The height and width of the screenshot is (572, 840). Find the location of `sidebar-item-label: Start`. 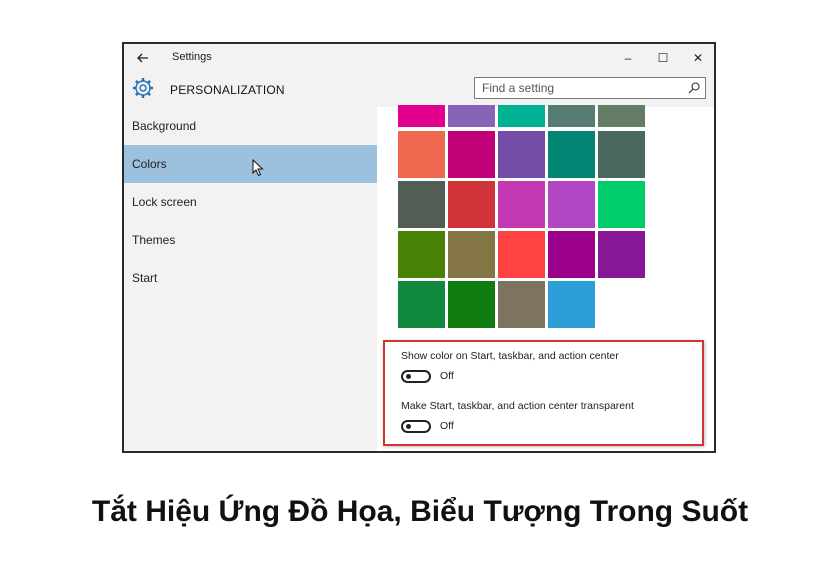

sidebar-item-label: Start is located at coordinates (145, 278).